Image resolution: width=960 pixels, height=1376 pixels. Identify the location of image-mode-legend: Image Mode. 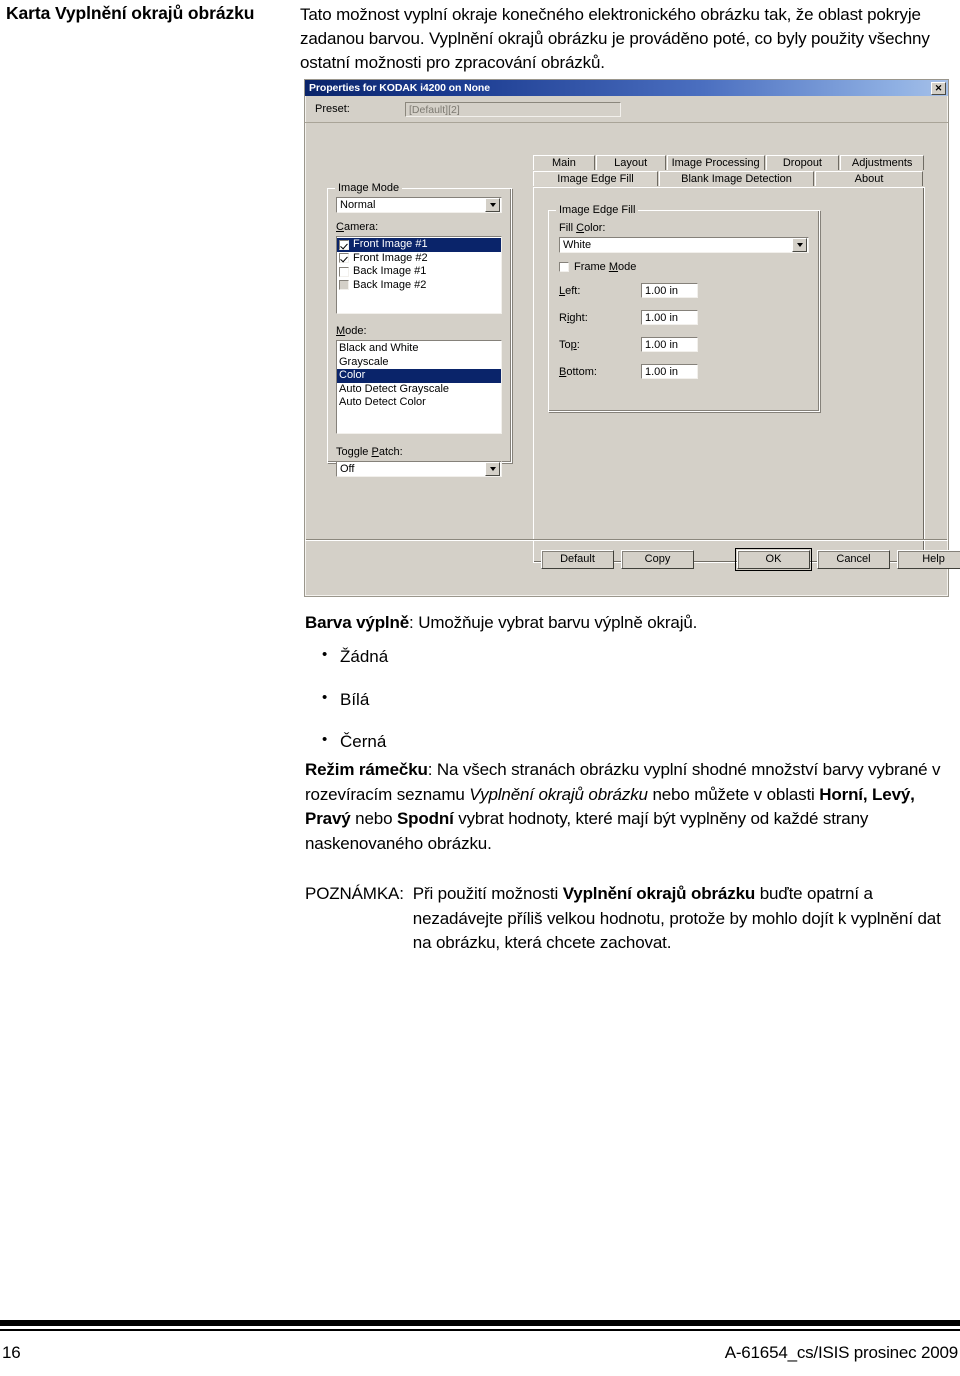
(369, 188).